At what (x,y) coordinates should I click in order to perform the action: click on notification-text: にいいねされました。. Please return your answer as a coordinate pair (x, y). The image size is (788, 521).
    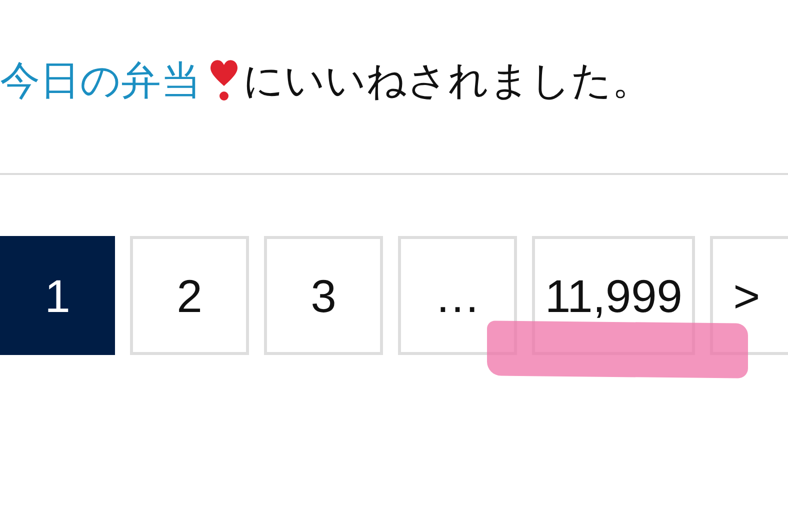
    Looking at the image, I should click on (447, 81).